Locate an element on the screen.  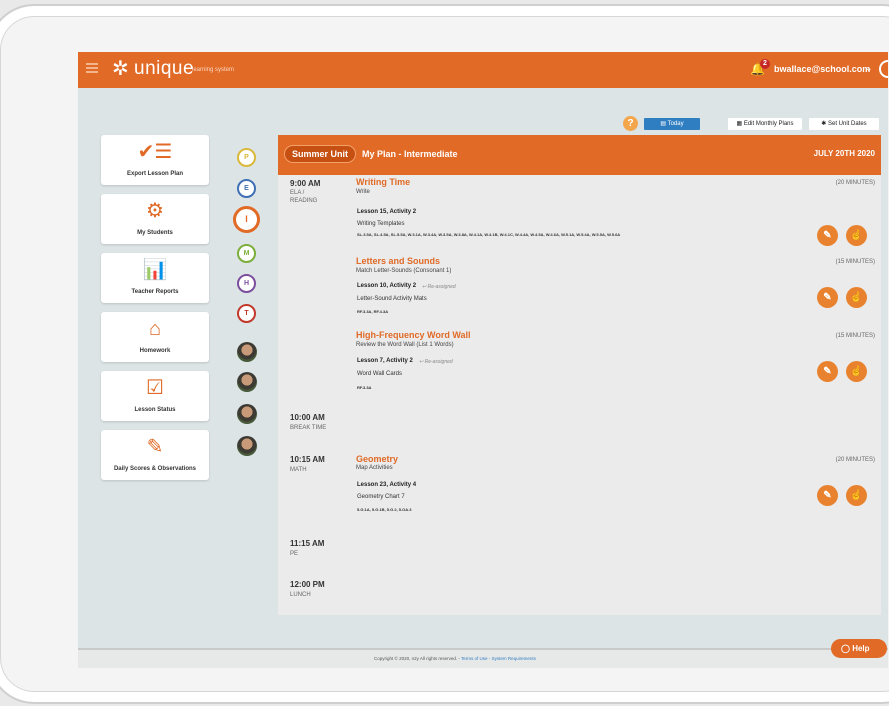
level-primary: P is located at coordinates (246, 157).